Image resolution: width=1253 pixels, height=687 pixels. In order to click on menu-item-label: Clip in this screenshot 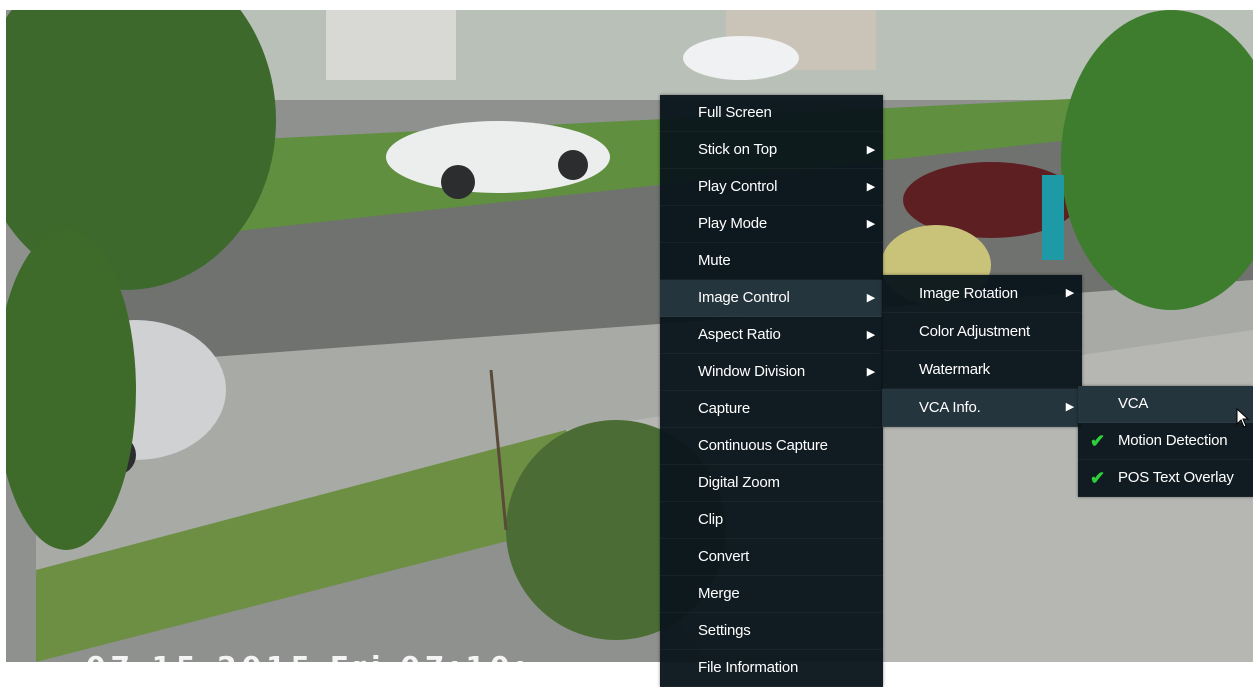, I will do `click(711, 519)`.